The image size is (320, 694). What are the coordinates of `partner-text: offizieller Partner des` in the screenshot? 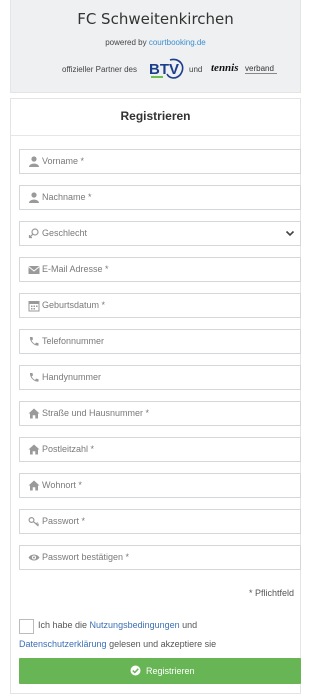 It's located at (99, 69).